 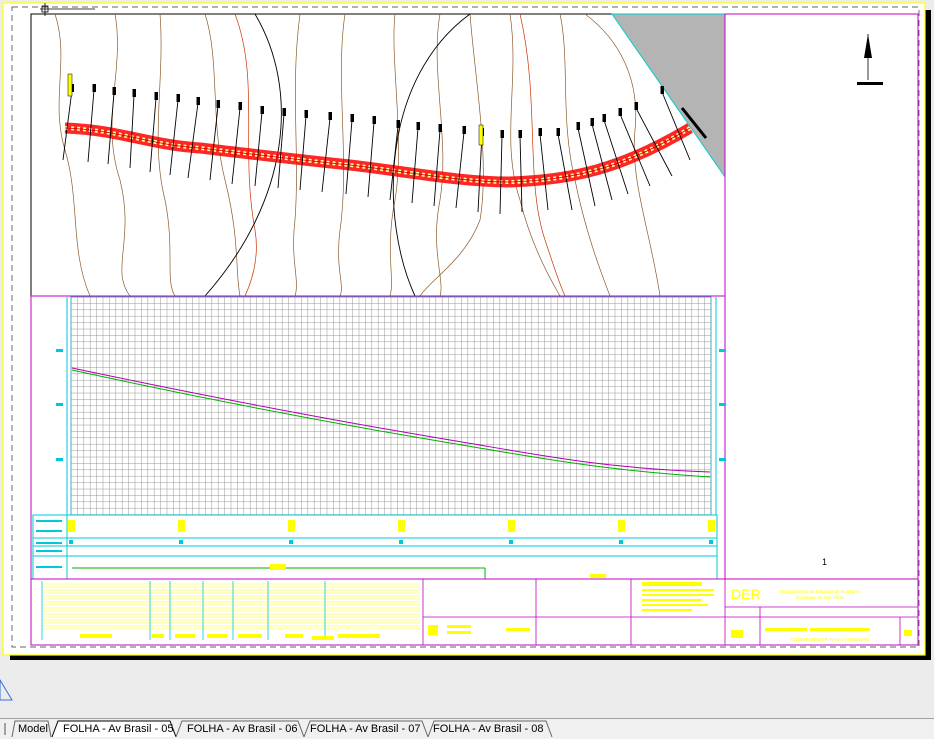 I want to click on org-name-line1: Departamento de Estradas de Rodagem, so click(x=820, y=591).